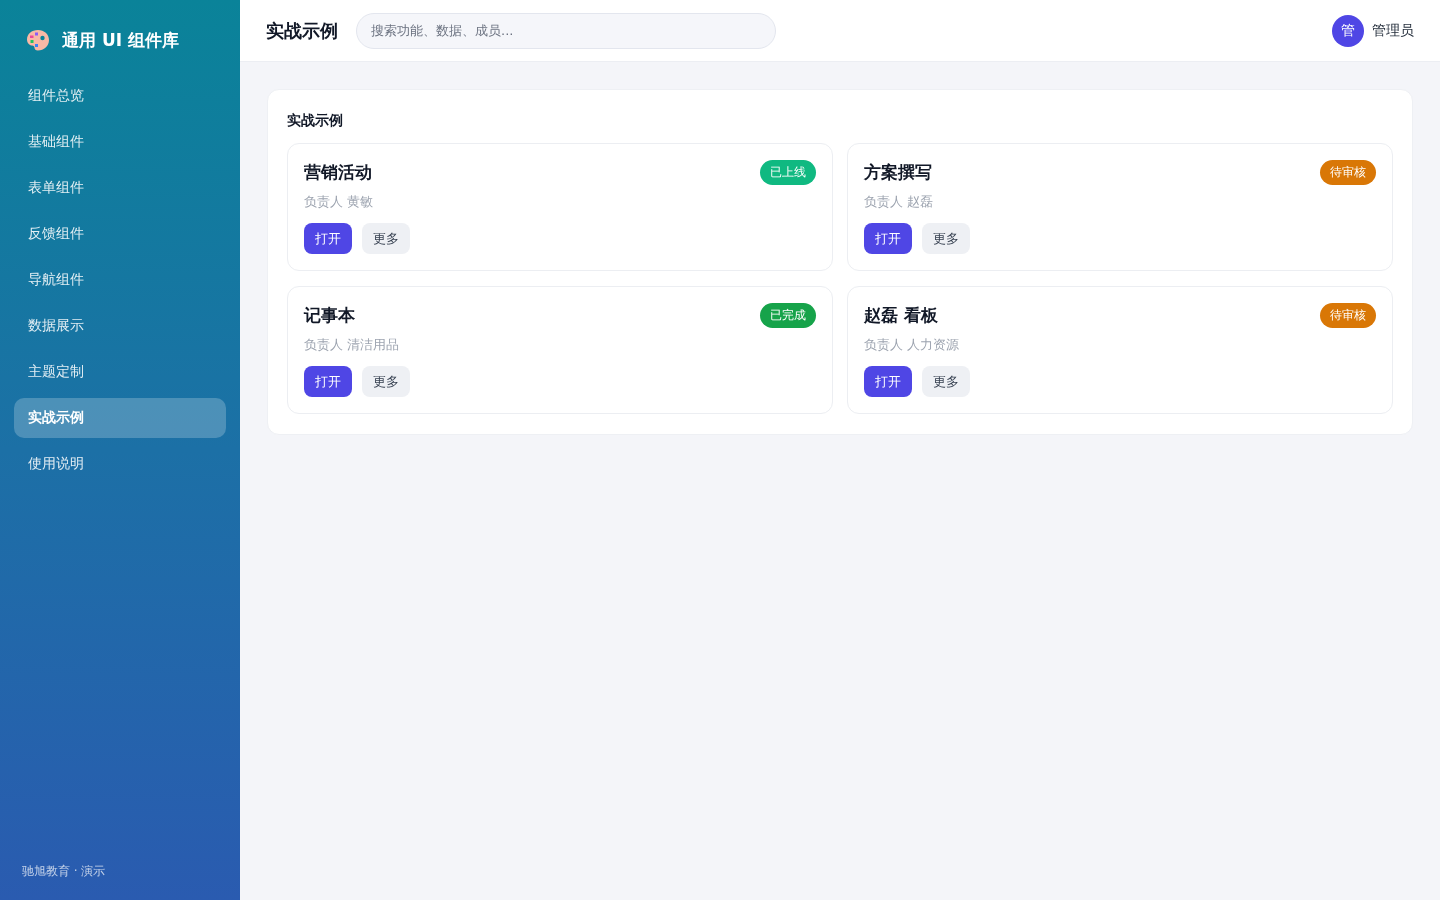 The height and width of the screenshot is (900, 1440). Describe the element at coordinates (120, 464) in the screenshot. I see `nav-item: 使用说明` at that location.